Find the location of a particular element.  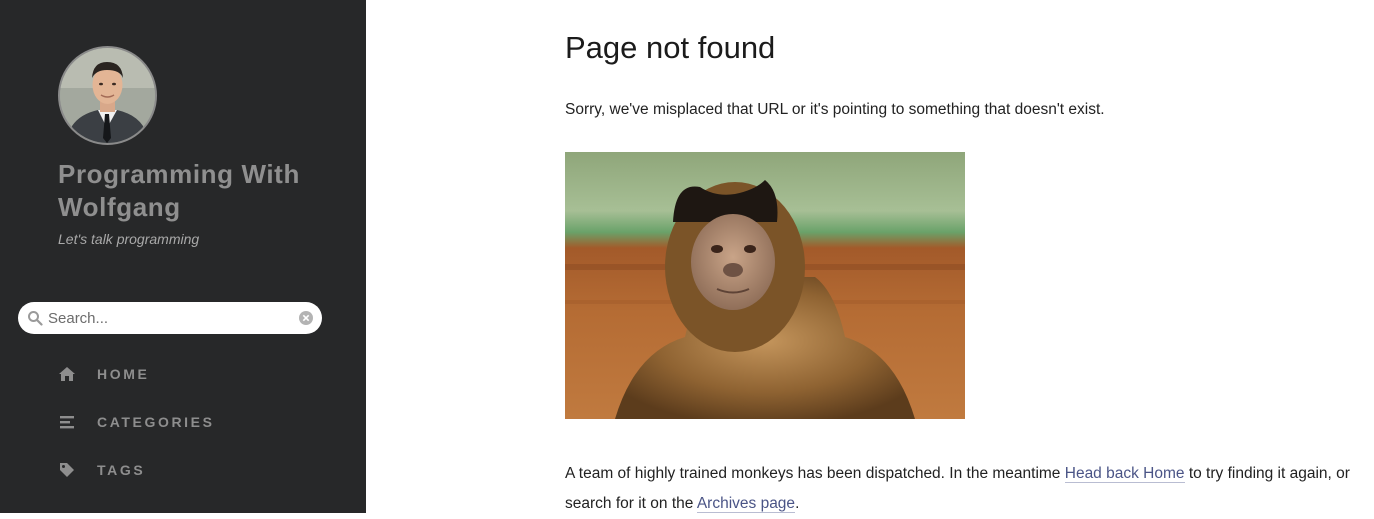

nav-item-categories: CATEGORIES is located at coordinates (136, 434).